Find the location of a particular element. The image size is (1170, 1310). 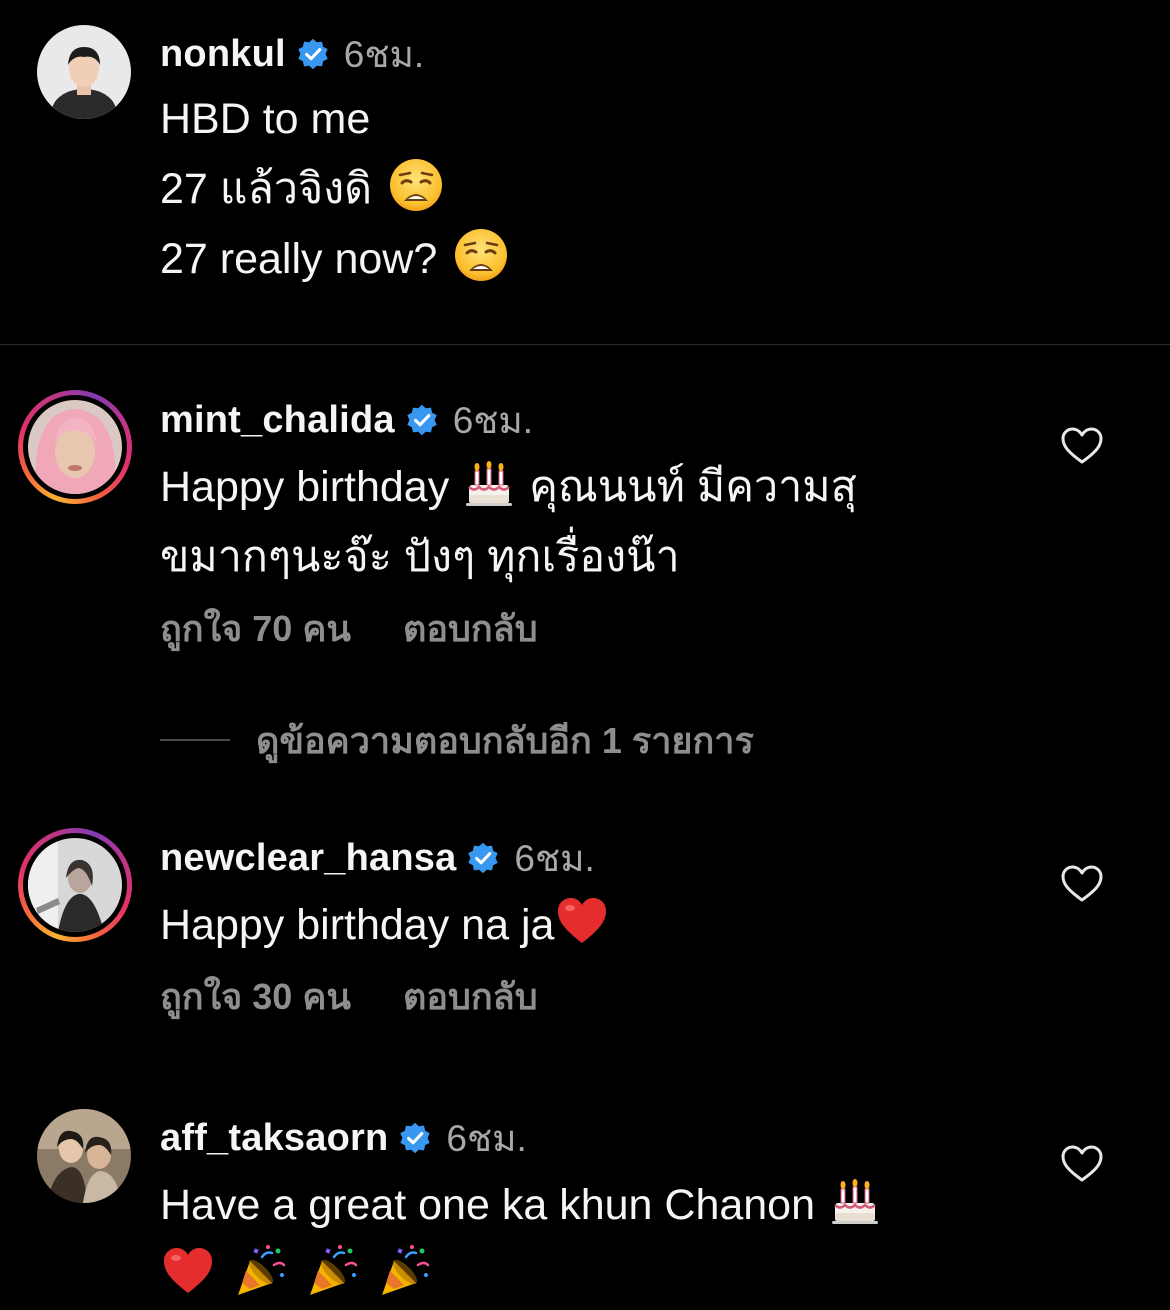

comment-likes-count: ถูกใจ 30 คน is located at coordinates (255, 996).